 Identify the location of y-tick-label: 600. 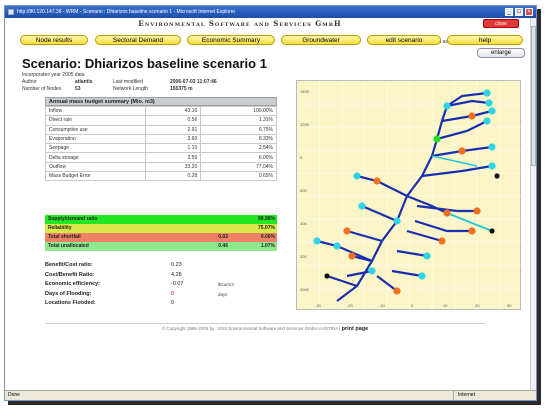
(303, 190).